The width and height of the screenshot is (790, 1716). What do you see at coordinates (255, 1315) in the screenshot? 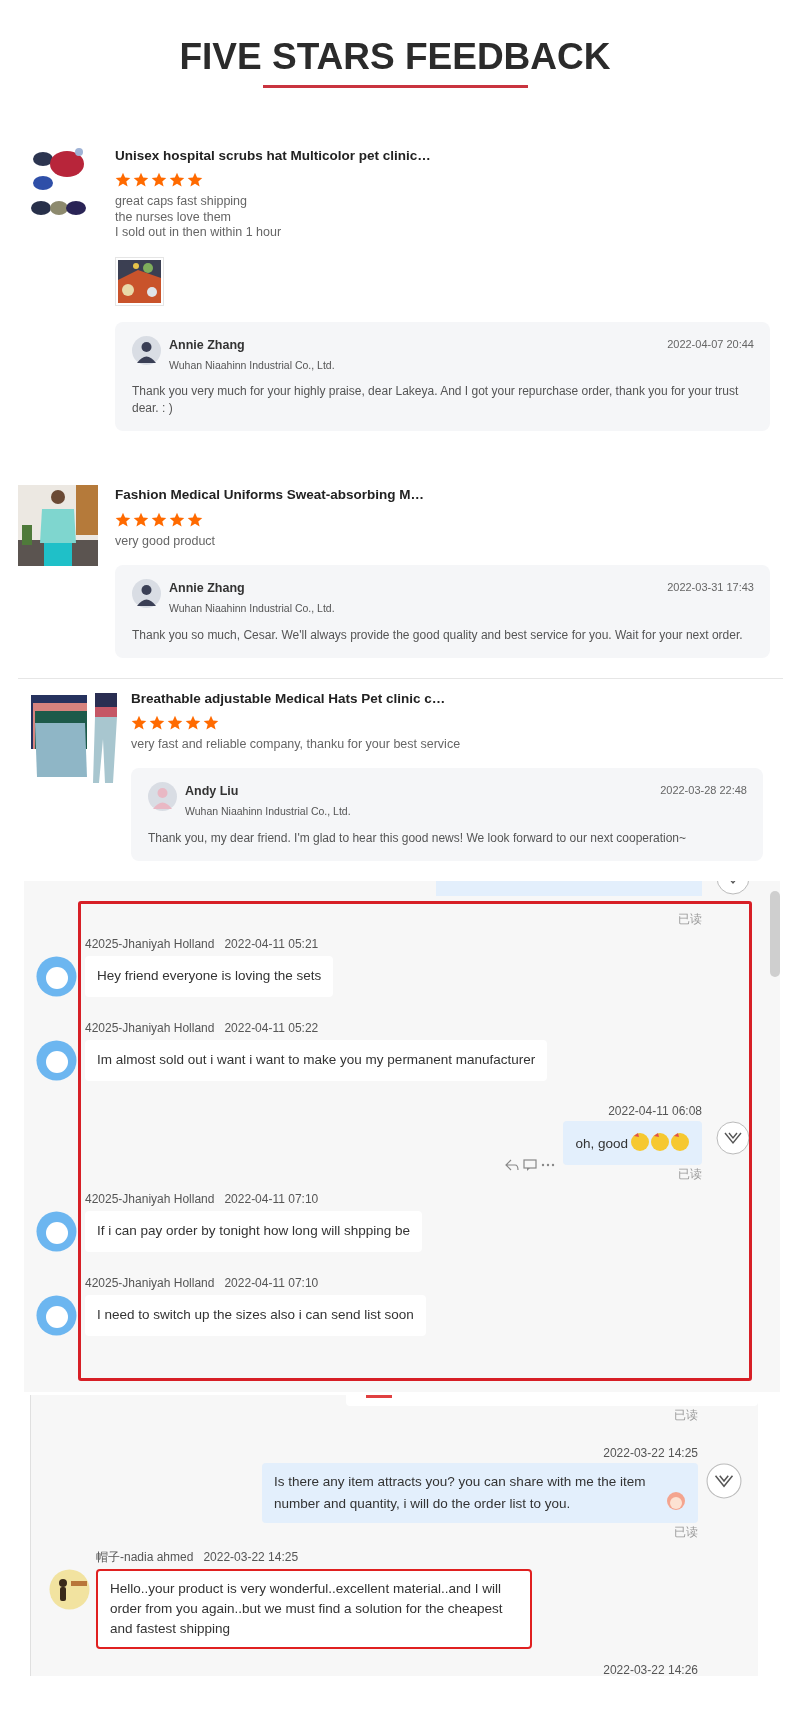
I see `message-bubble: I need to switch up the sizes also i can send list soon` at bounding box center [255, 1315].